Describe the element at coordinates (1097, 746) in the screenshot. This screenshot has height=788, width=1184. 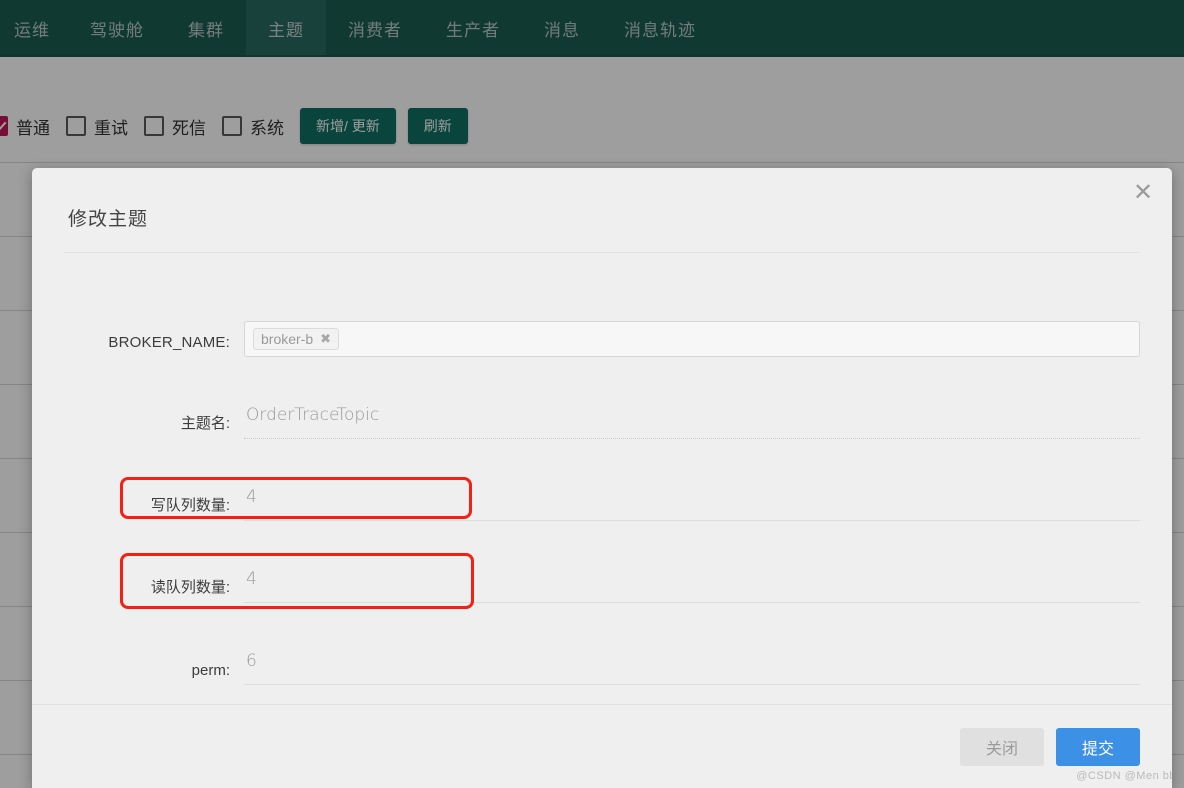
I see `dialog-submit-button: 提交` at that location.